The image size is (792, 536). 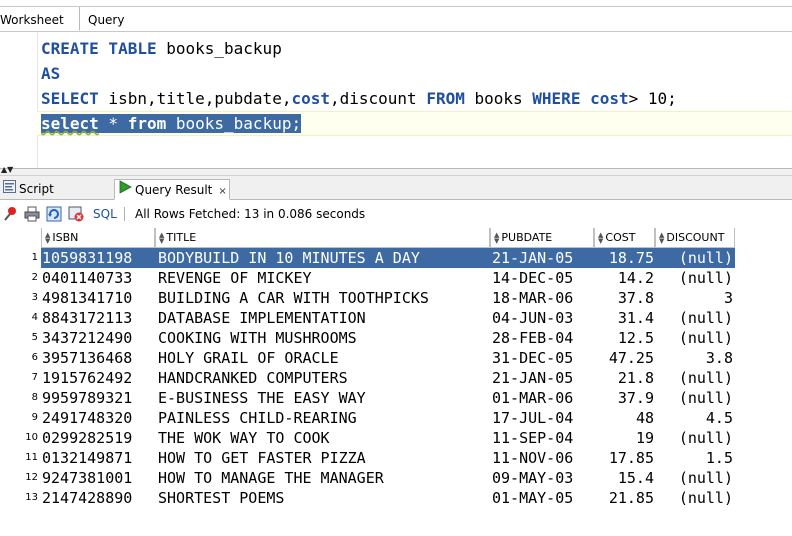 What do you see at coordinates (396, 171) in the screenshot?
I see `pane-splitter: ▲▼` at bounding box center [396, 171].